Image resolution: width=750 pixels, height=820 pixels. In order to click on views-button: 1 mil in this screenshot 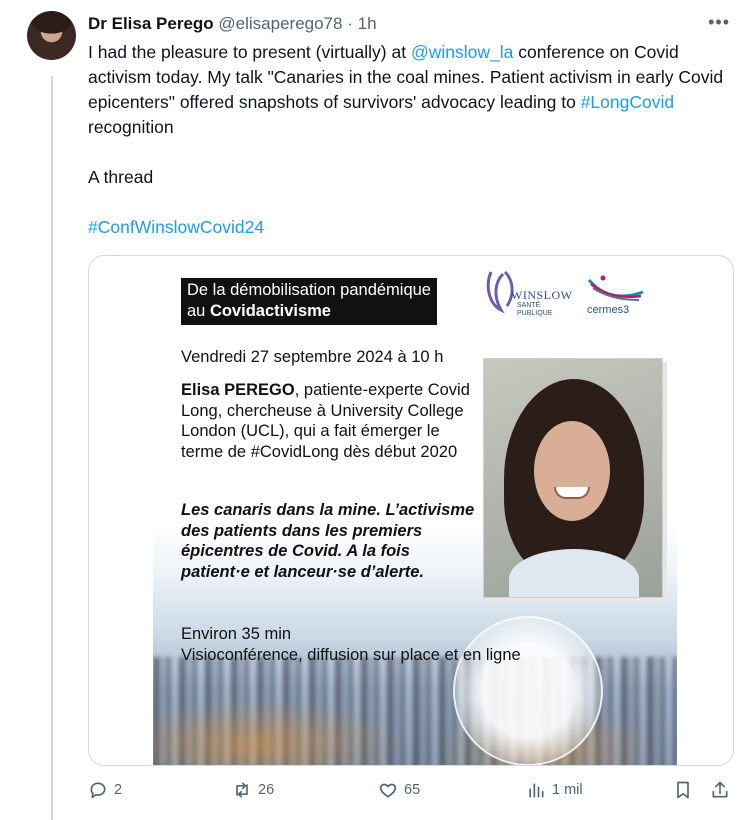, I will do `click(554, 790)`.